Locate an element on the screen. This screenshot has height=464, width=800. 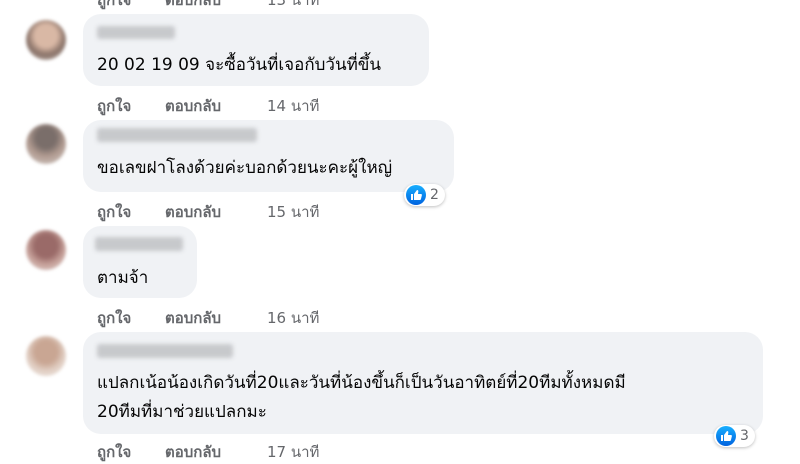
comment-timestamp: 13 นาที is located at coordinates (293, 6).